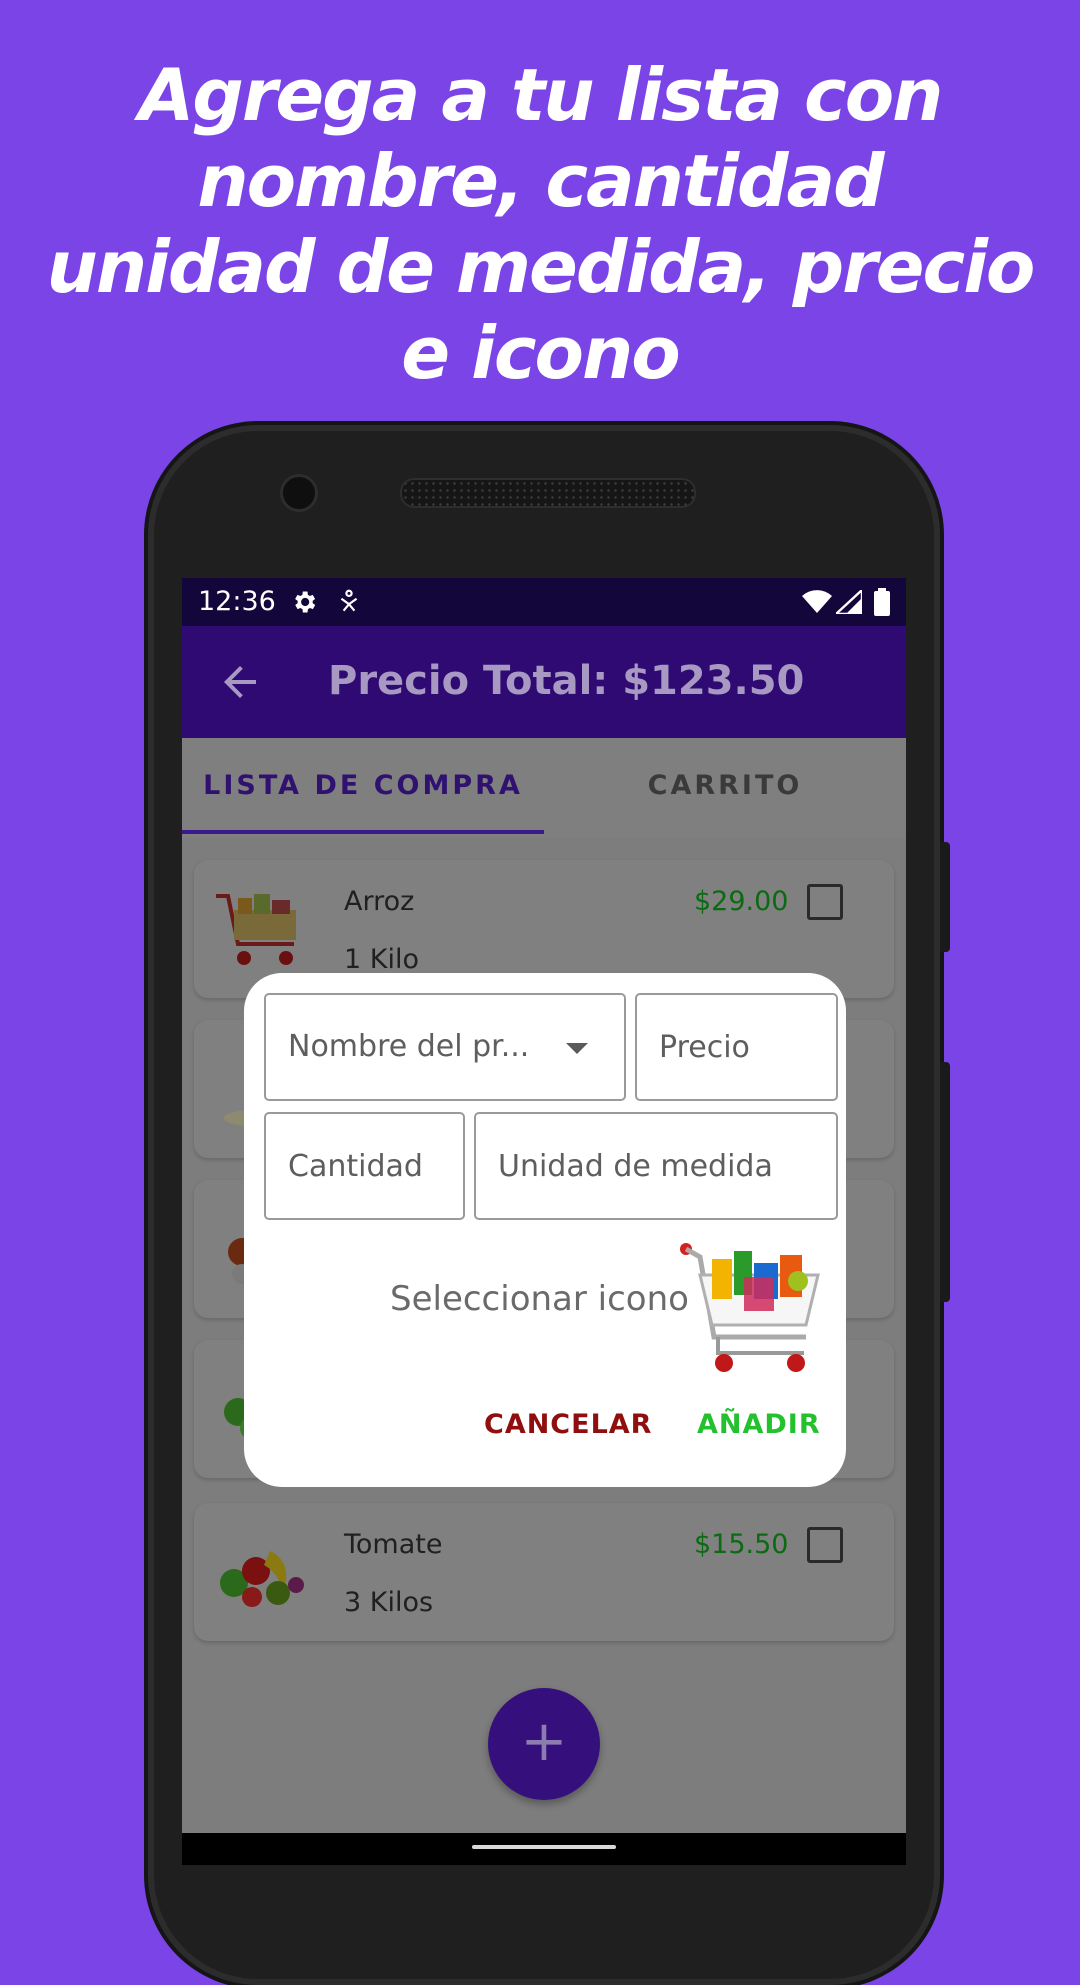  I want to click on item-price: $29.00, so click(741, 901).